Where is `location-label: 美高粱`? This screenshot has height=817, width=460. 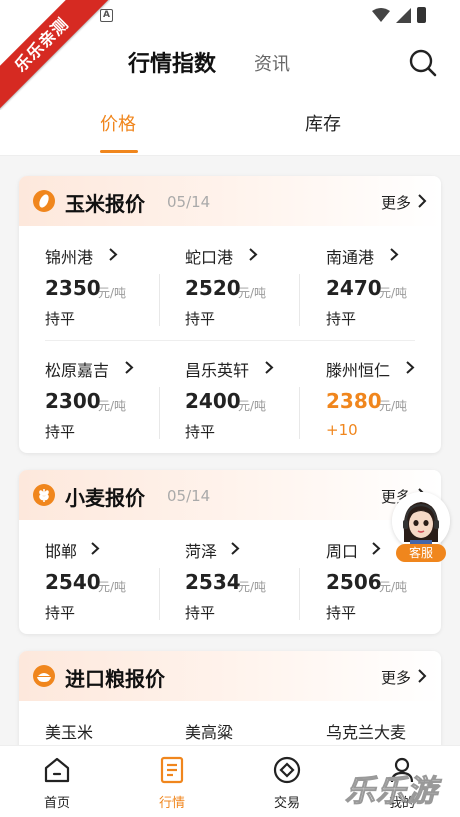 location-label: 美高粱 is located at coordinates (209, 732).